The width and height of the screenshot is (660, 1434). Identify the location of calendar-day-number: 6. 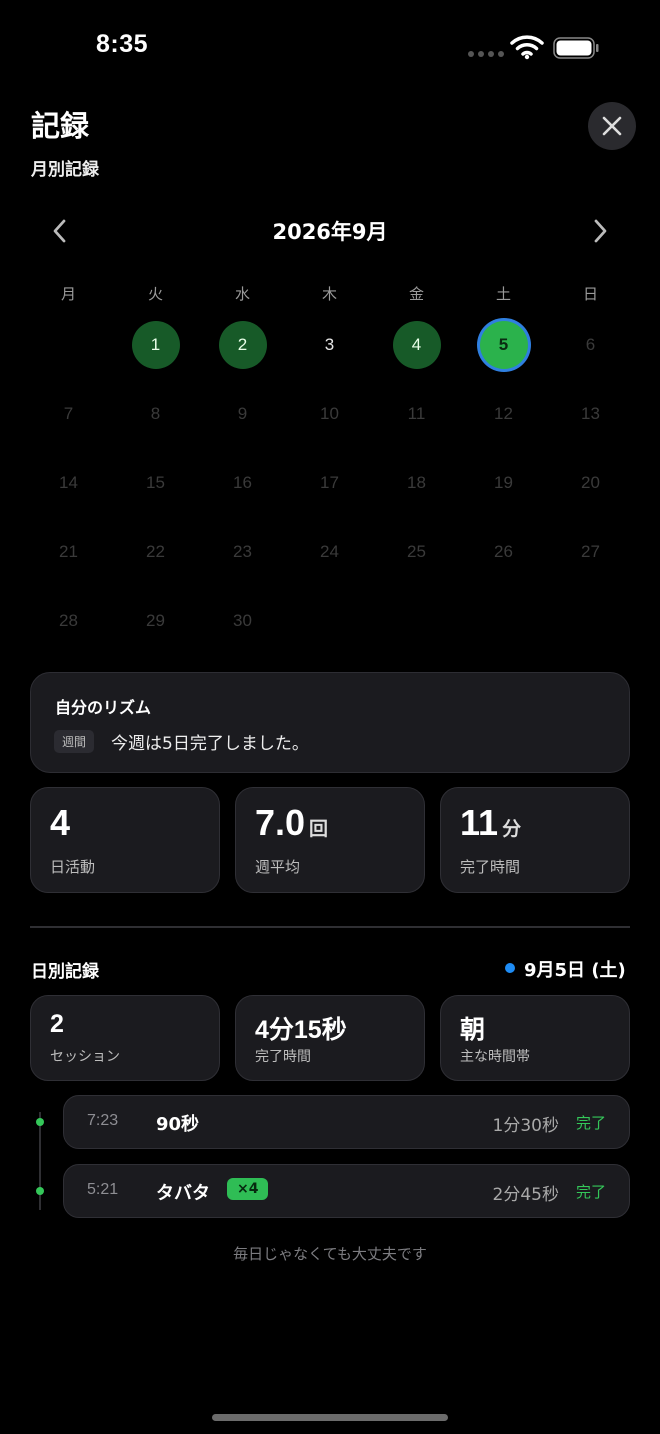
(590, 344).